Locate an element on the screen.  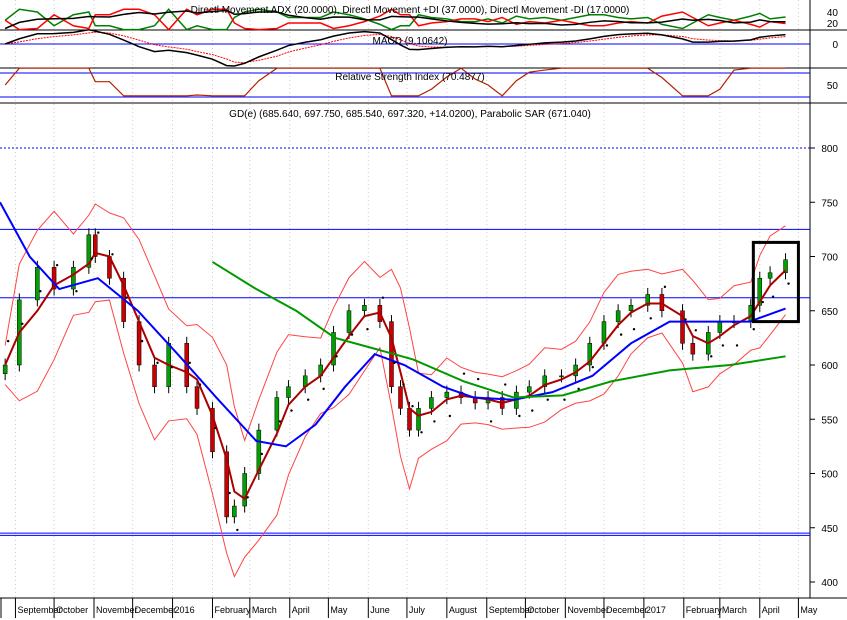
y-tick-label: 450 is located at coordinates (829, 529).